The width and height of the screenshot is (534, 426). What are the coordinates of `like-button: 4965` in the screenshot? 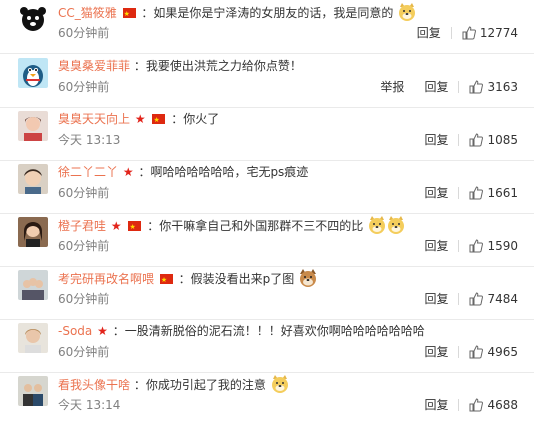 It's located at (488, 352).